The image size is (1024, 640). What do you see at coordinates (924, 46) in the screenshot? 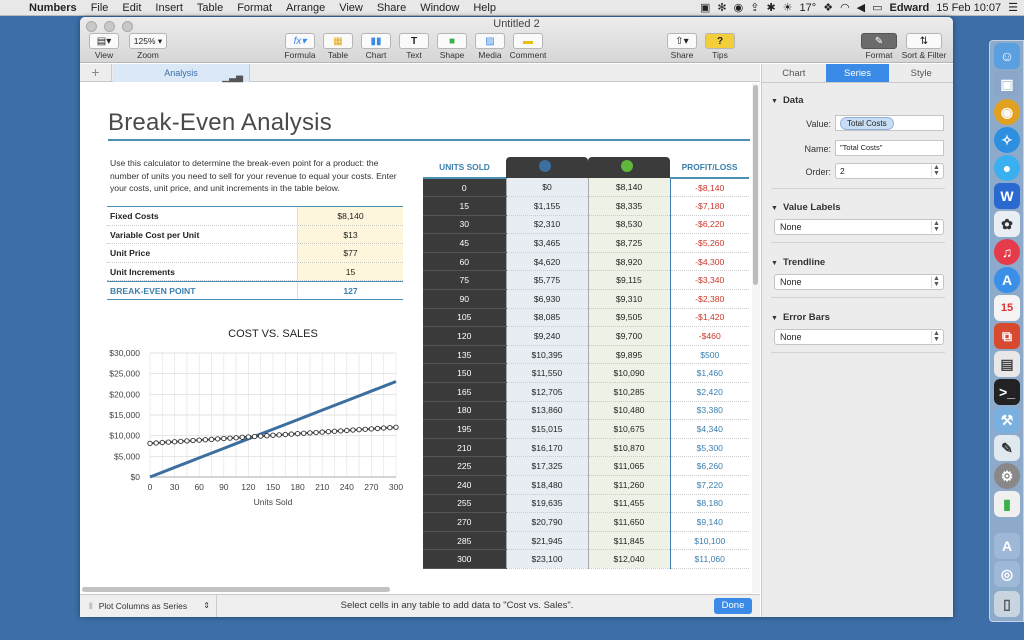
I see `sort-filter-button: ⇅ Sort & Filter` at bounding box center [924, 46].